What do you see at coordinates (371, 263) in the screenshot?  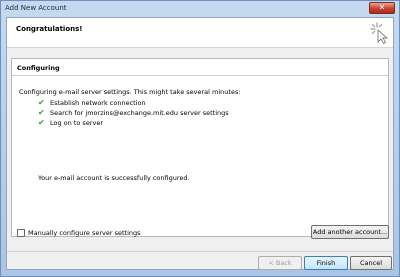 I see `cancel-button: Cancel` at bounding box center [371, 263].